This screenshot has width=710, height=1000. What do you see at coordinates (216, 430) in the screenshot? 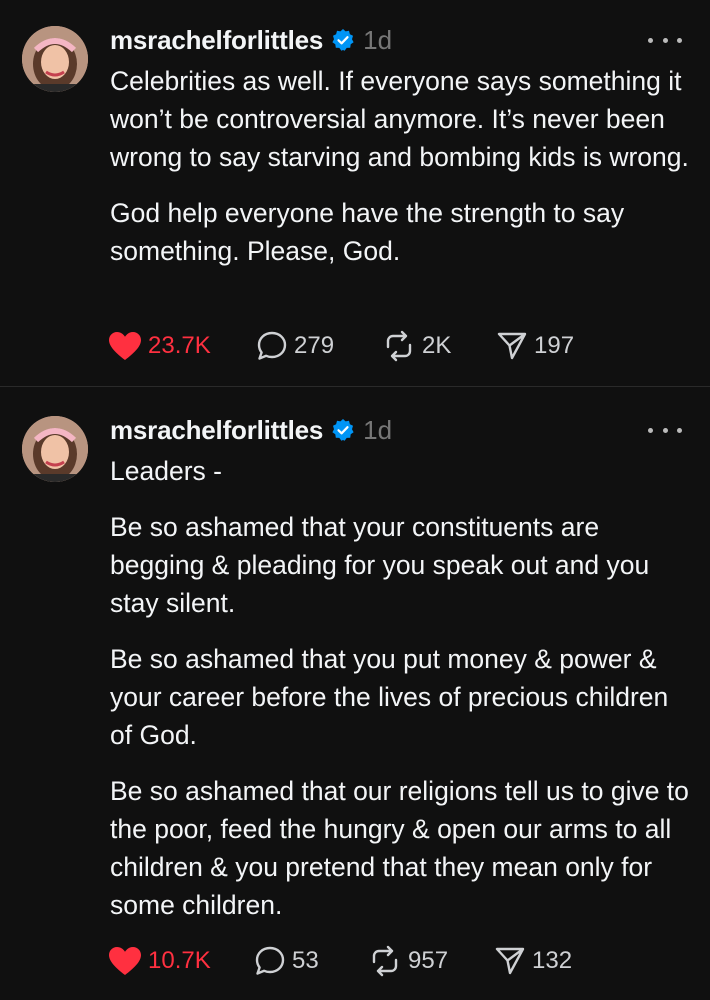
I see `username: msrachelforlittles` at bounding box center [216, 430].